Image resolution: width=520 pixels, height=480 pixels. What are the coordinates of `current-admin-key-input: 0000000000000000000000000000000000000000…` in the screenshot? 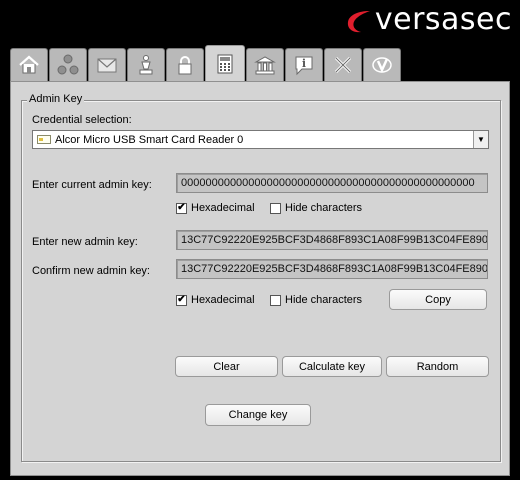 It's located at (332, 183).